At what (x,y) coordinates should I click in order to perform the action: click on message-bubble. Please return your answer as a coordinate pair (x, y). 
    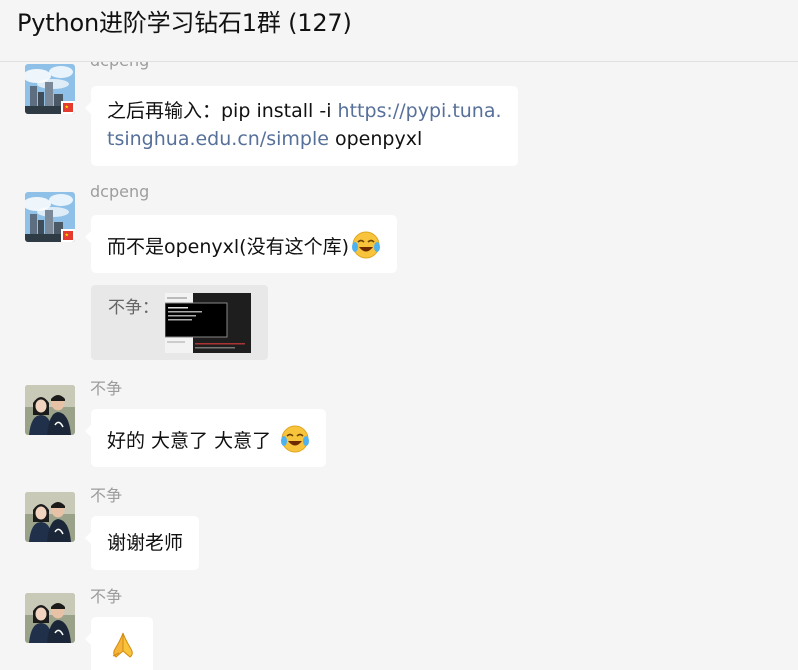
    Looking at the image, I should click on (119, 643).